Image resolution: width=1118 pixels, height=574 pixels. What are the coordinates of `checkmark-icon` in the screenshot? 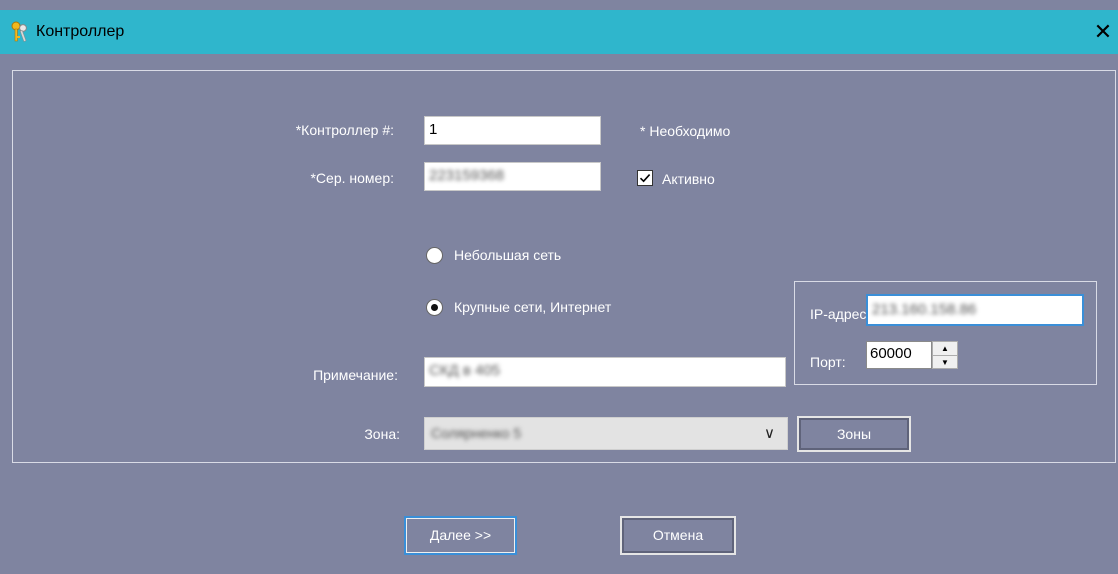 It's located at (645, 178).